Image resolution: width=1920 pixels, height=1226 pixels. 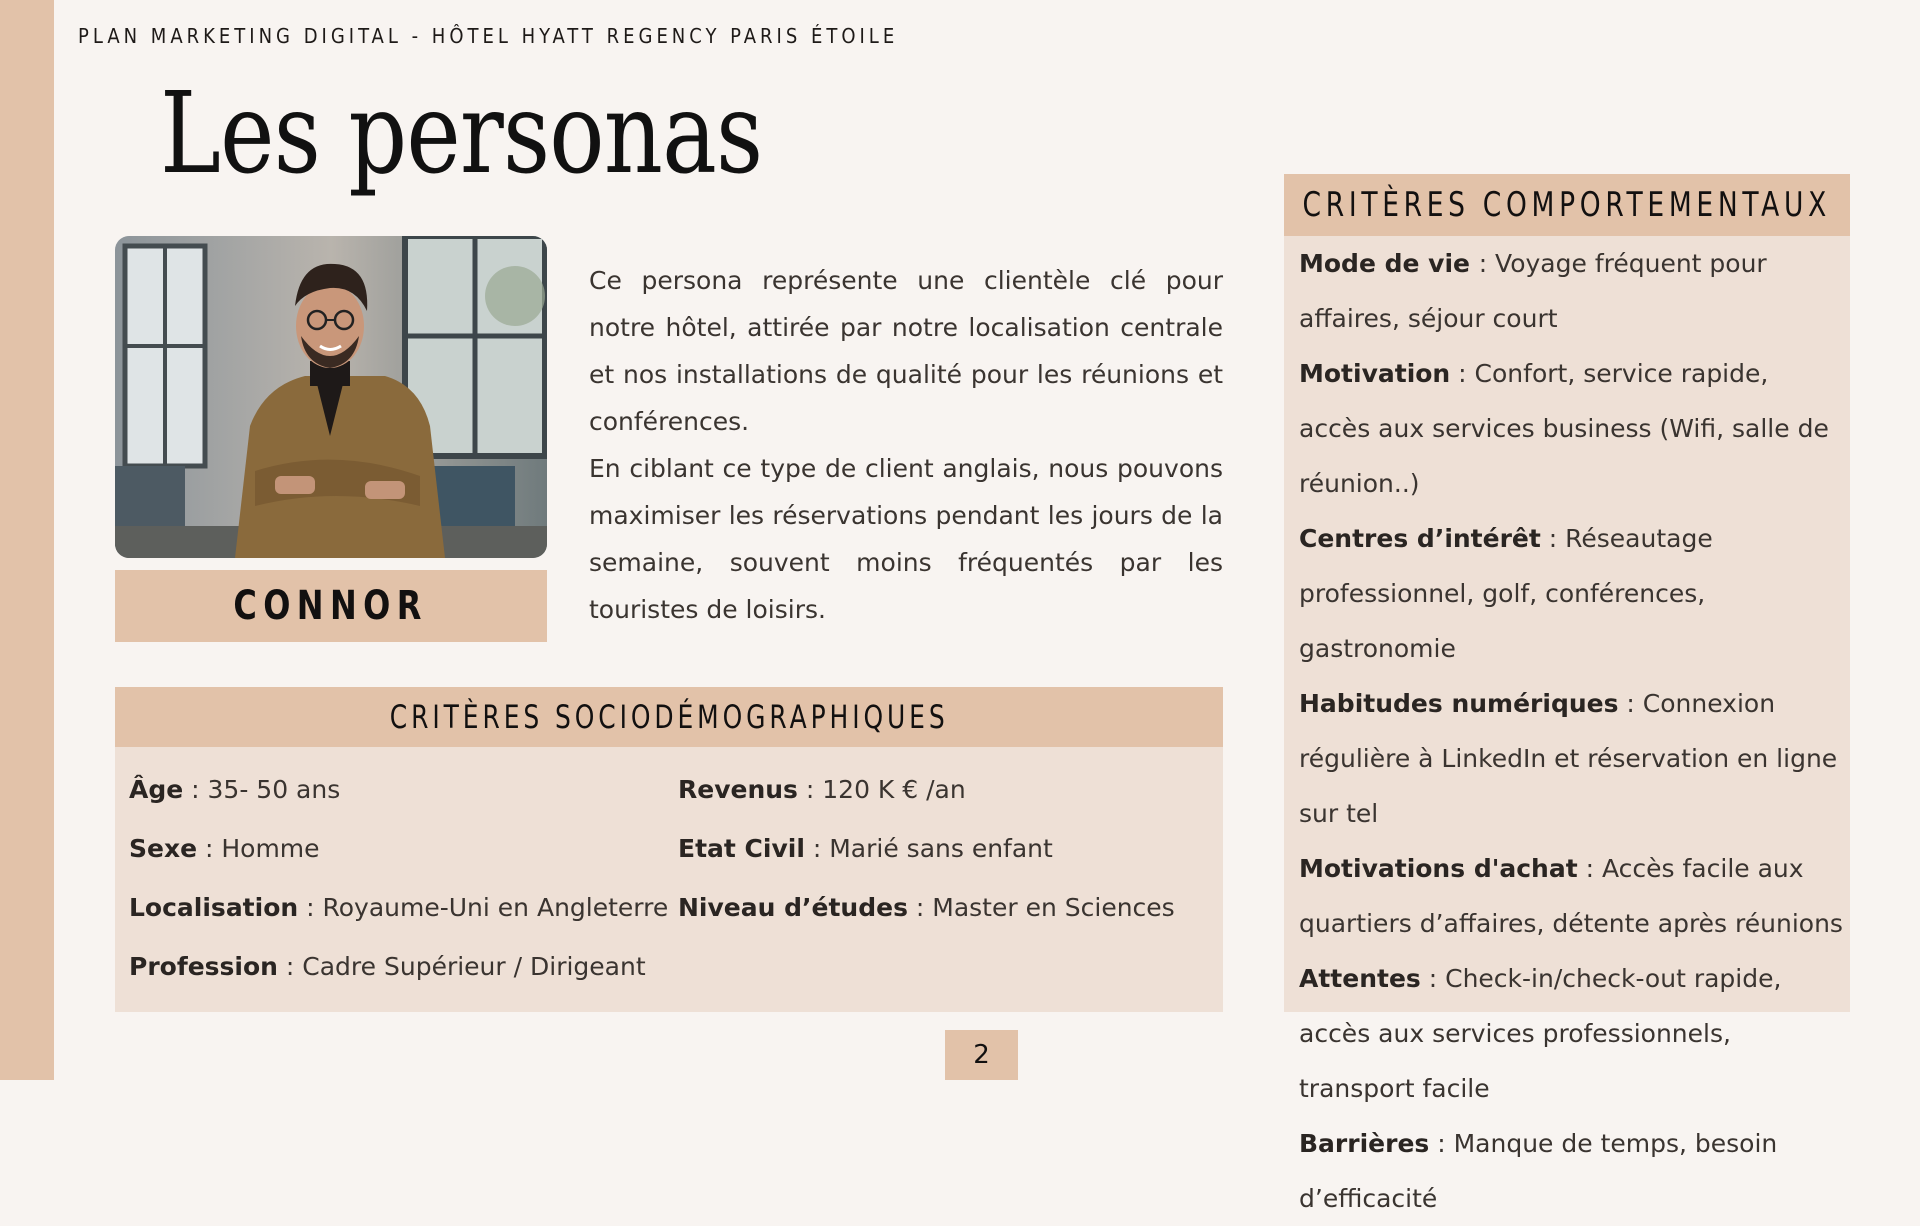 I want to click on persona-name-box: CONNOR, so click(x=331, y=606).